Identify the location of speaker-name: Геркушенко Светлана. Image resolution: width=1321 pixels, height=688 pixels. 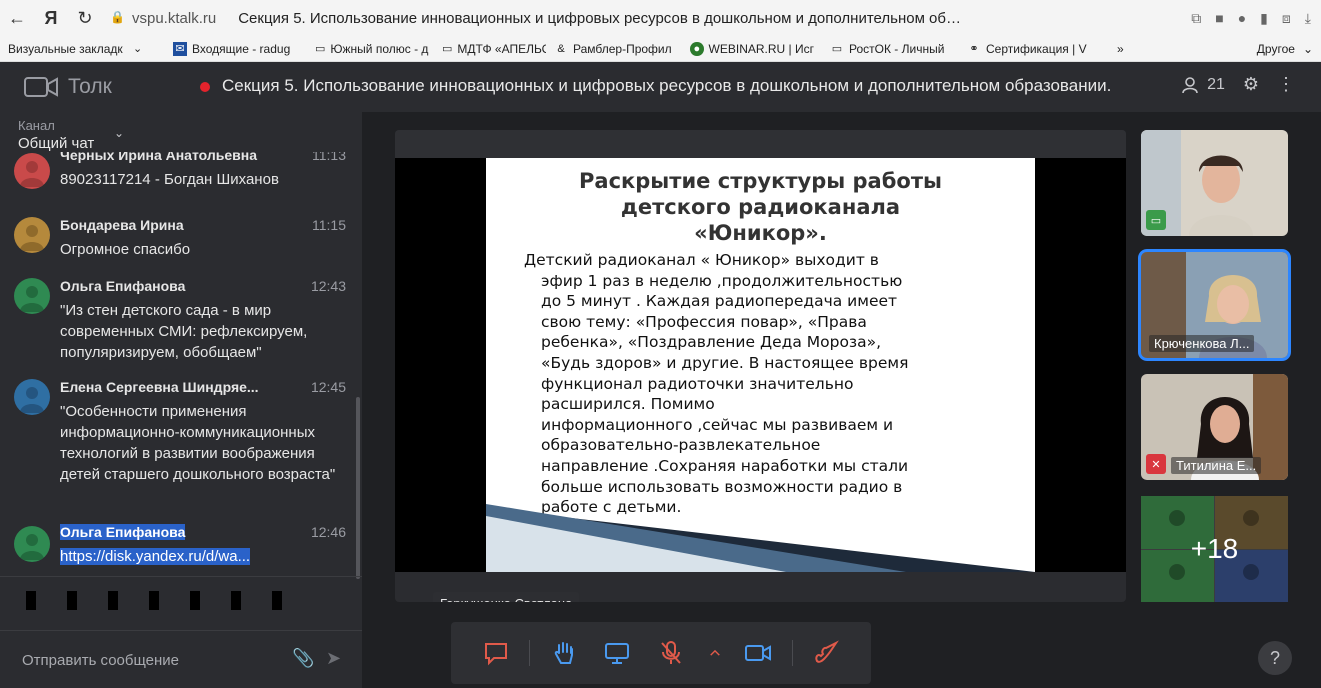
(506, 597).